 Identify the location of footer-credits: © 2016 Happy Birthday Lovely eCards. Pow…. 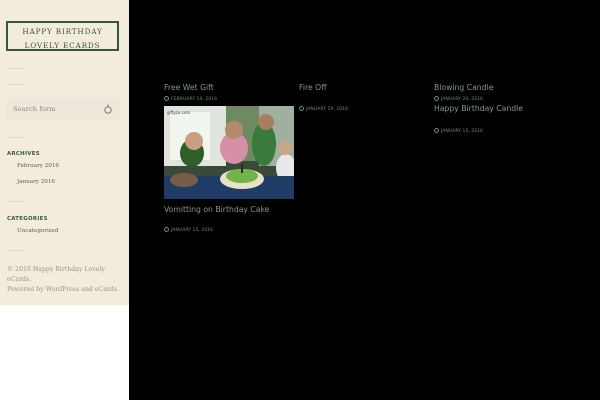
(66, 280).